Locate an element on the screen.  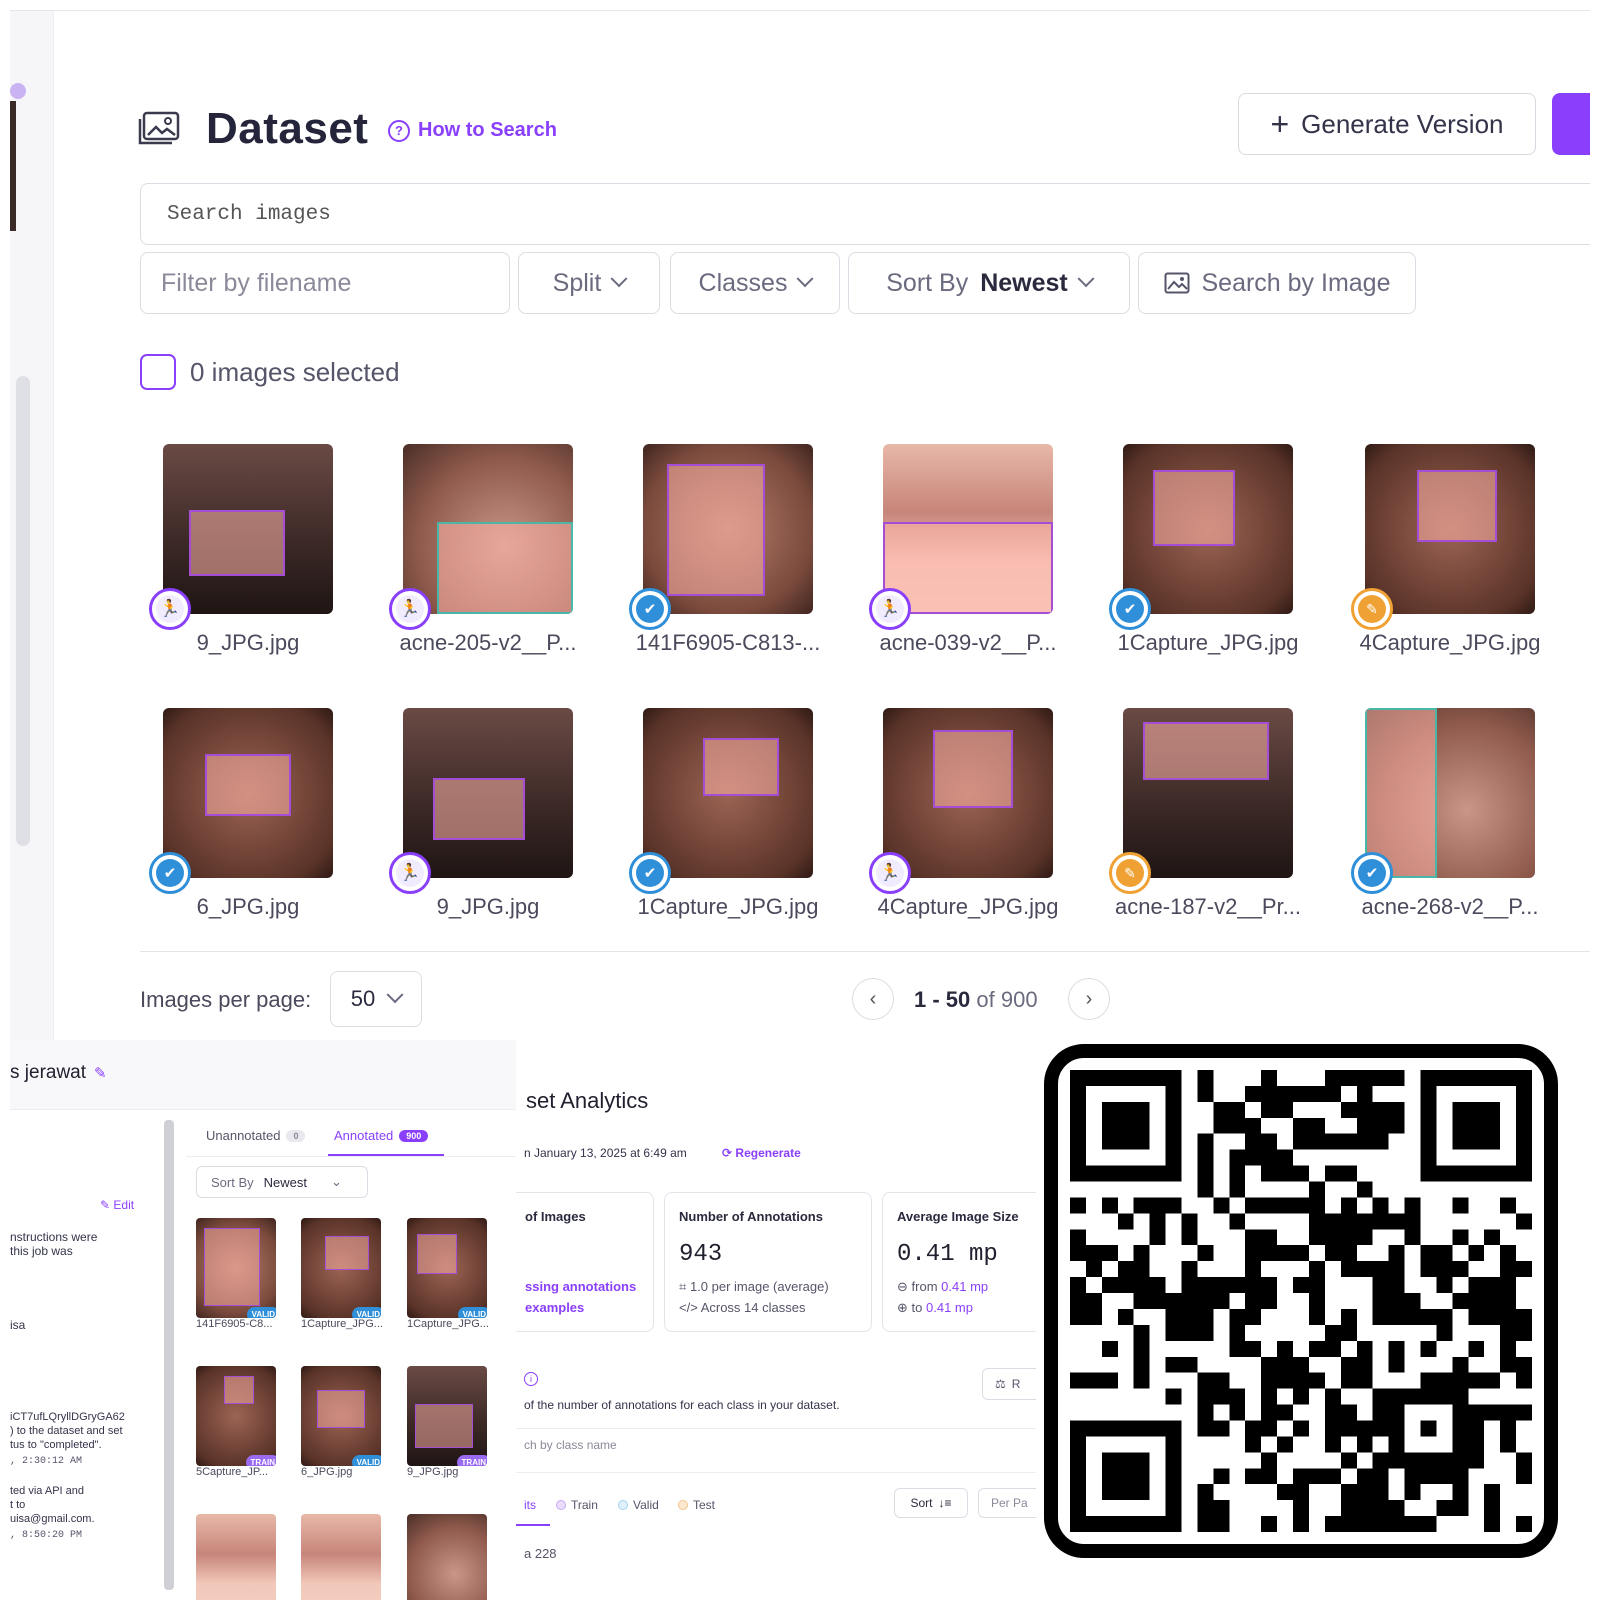
prev-page-button: ‹ is located at coordinates (873, 999).